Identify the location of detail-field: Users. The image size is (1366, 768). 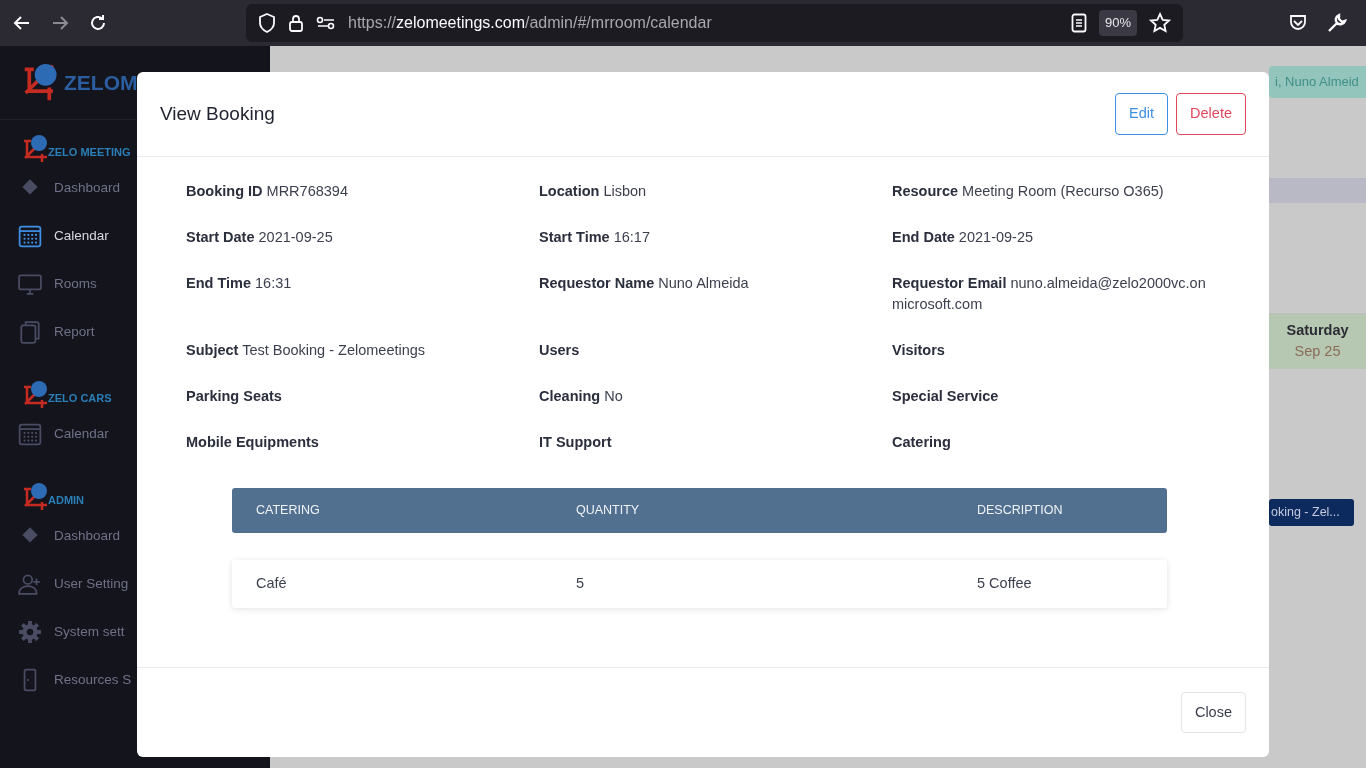
(714, 363).